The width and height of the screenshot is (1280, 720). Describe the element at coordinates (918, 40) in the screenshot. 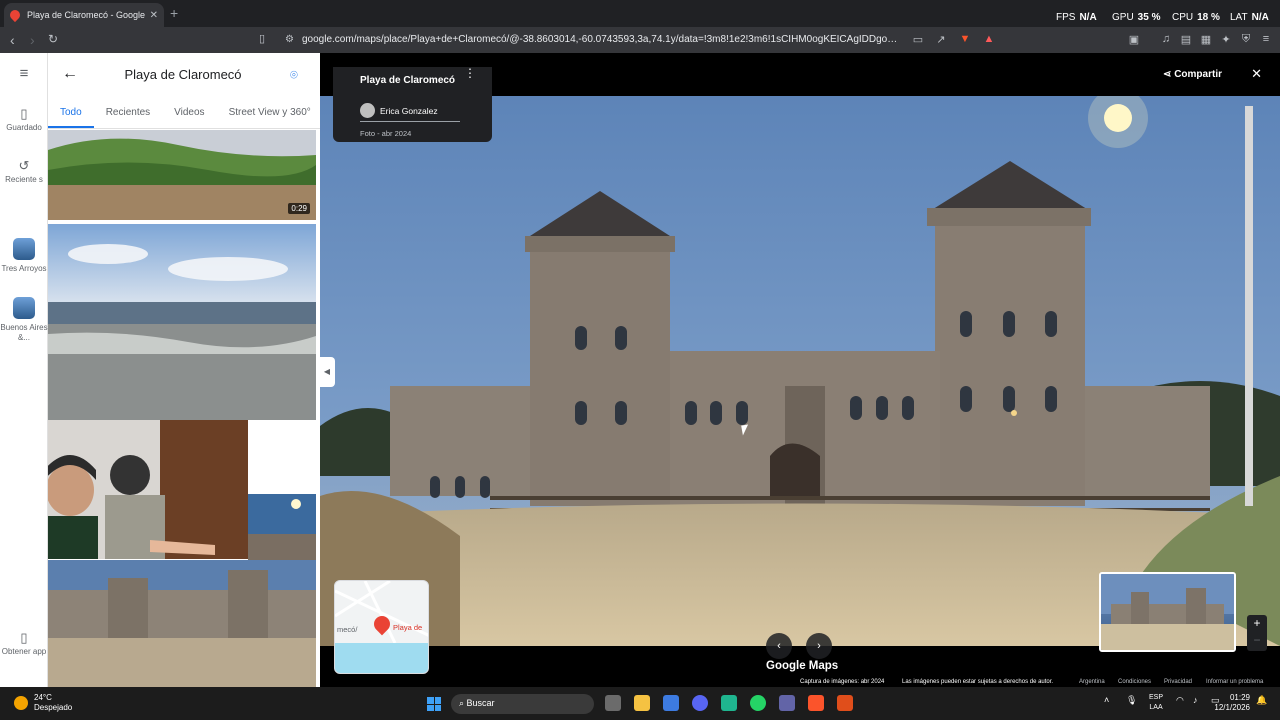

I see `cast-icon: ▭` at that location.